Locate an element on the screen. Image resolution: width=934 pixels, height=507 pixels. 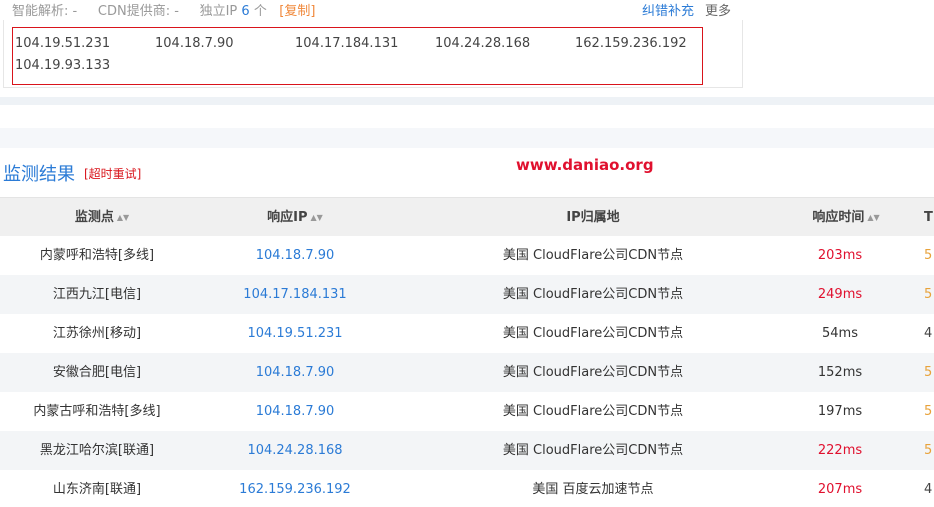
ip-item: 104.24.28.168 is located at coordinates (483, 43).